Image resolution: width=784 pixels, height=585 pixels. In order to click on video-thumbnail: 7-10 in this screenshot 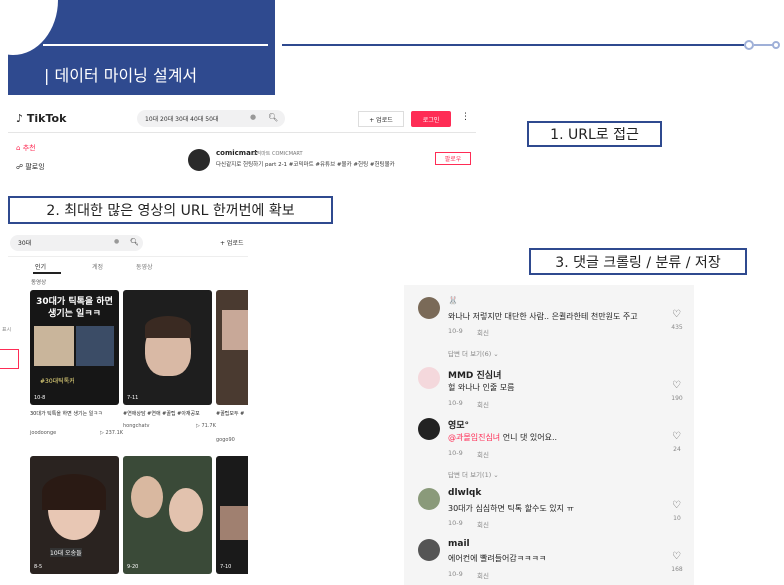, I will do `click(232, 515)`.